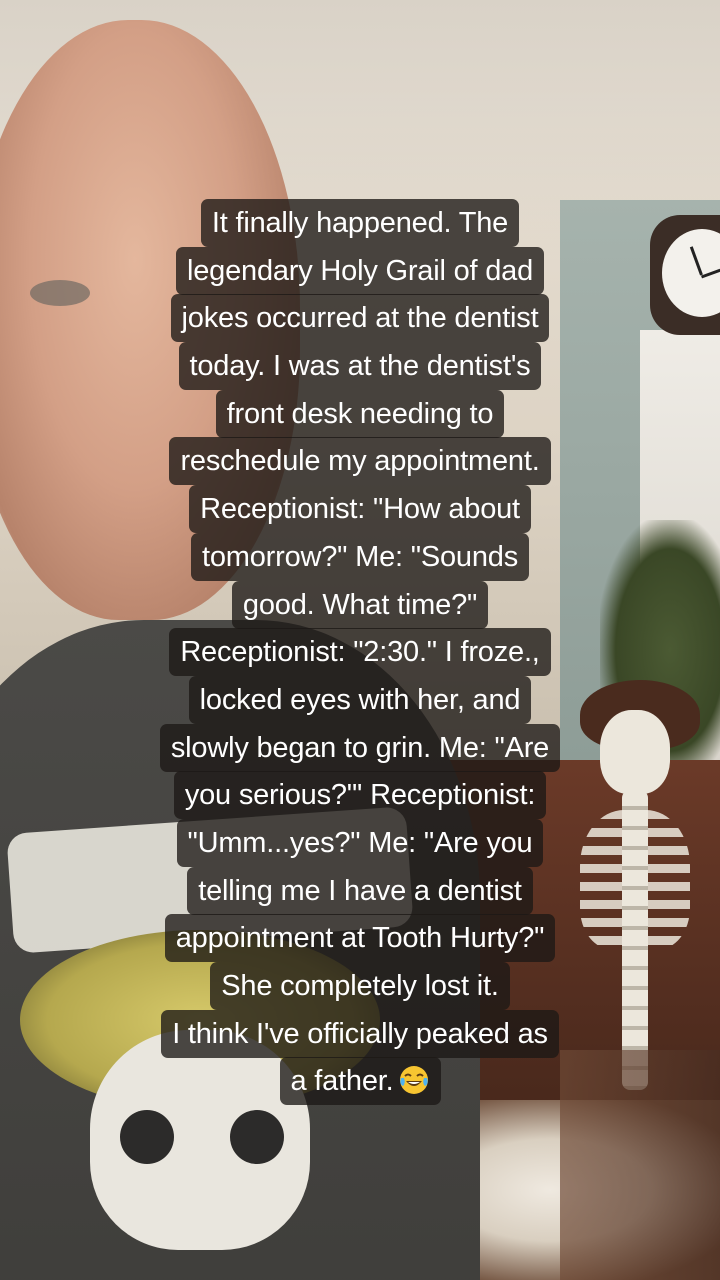 The width and height of the screenshot is (720, 1280). Describe the element at coordinates (360, 461) in the screenshot. I see `caption-line: reschedule my appointment.` at that location.